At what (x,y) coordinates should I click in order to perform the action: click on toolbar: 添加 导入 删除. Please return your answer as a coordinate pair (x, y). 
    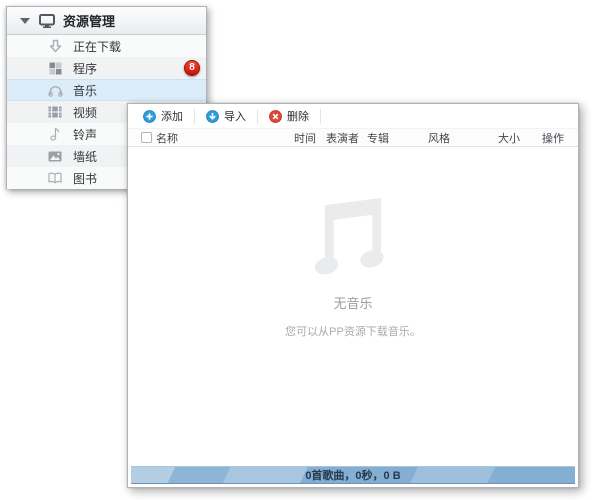
    Looking at the image, I should click on (353, 116).